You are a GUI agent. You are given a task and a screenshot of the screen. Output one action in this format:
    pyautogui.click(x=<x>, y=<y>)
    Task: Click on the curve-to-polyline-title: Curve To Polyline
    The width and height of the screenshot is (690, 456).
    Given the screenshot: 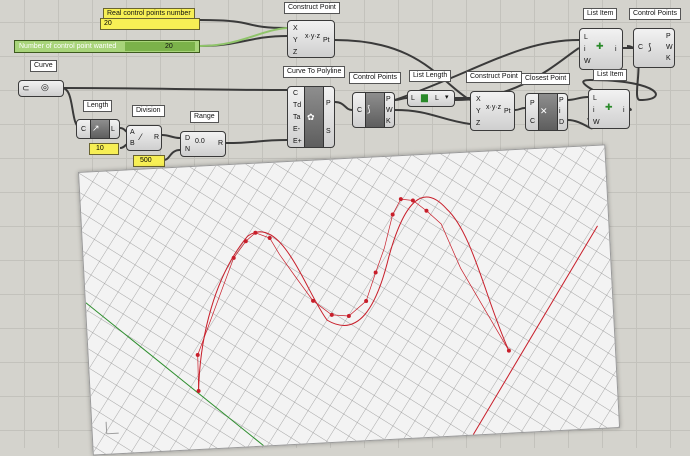 What is the action you would take?
    pyautogui.click(x=314, y=72)
    